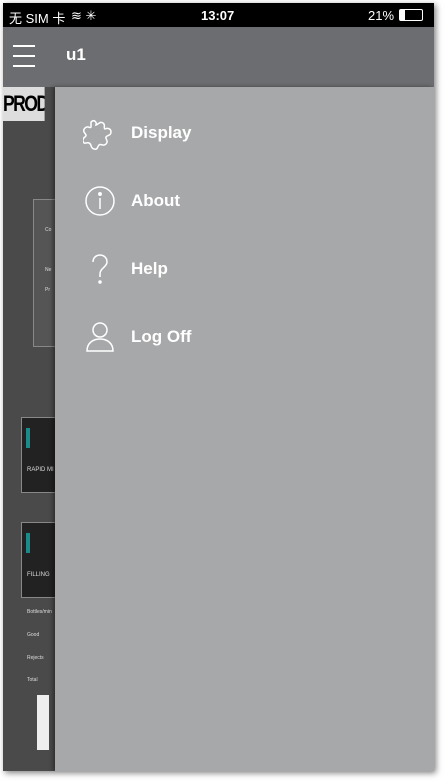 The height and width of the screenshot is (783, 447). I want to click on bg-label: Bottles/min, so click(39, 612).